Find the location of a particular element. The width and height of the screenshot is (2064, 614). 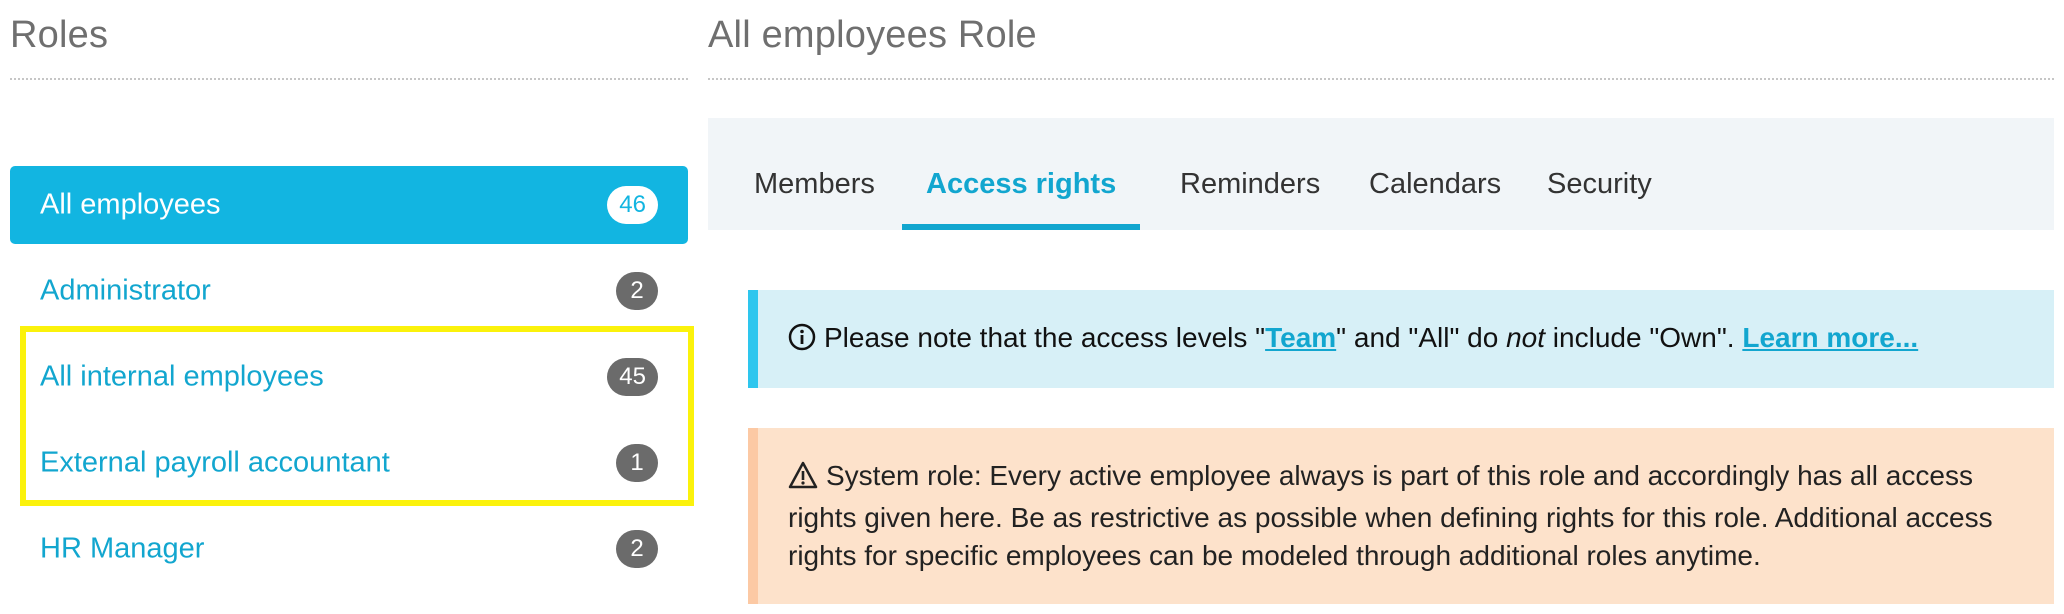

tab-calendars: Calendars is located at coordinates (1435, 199).